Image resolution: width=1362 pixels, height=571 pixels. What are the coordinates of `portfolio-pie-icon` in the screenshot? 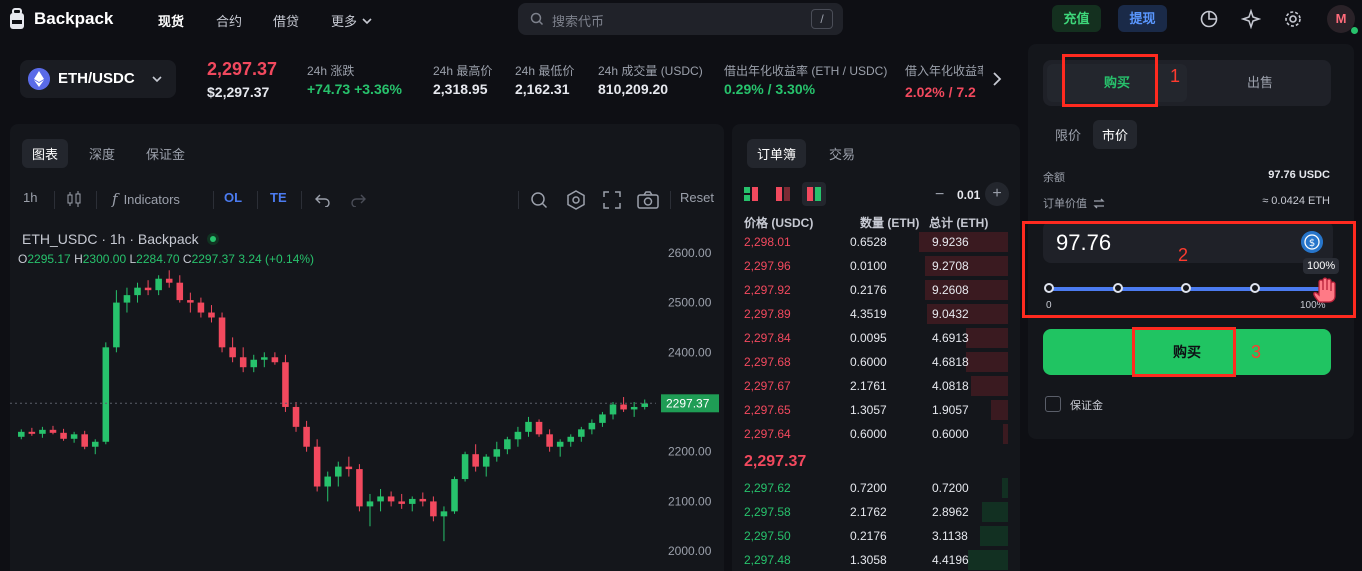 It's located at (1209, 19).